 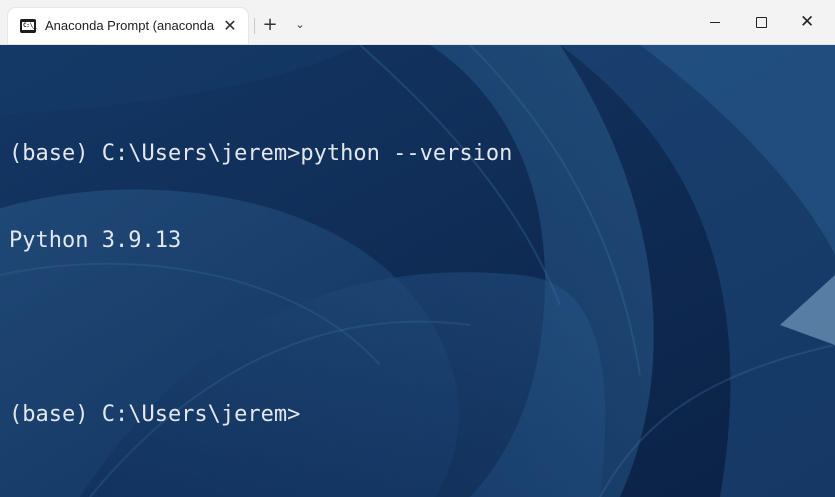 I want to click on title-bar: Anaconda Prompt (anaconda3 ✕ + ⌄ ✕, so click(x=417, y=22).